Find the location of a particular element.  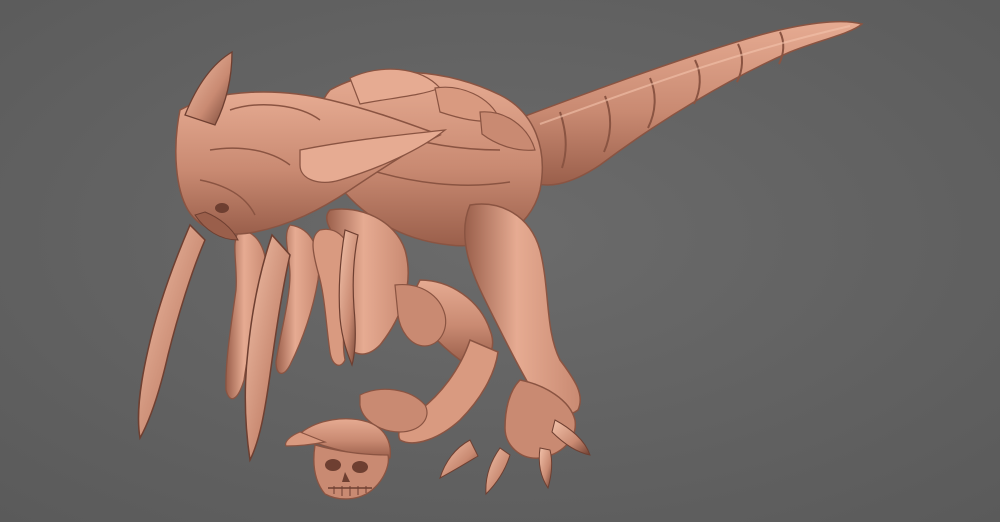

creature-eye is located at coordinates (222, 208).